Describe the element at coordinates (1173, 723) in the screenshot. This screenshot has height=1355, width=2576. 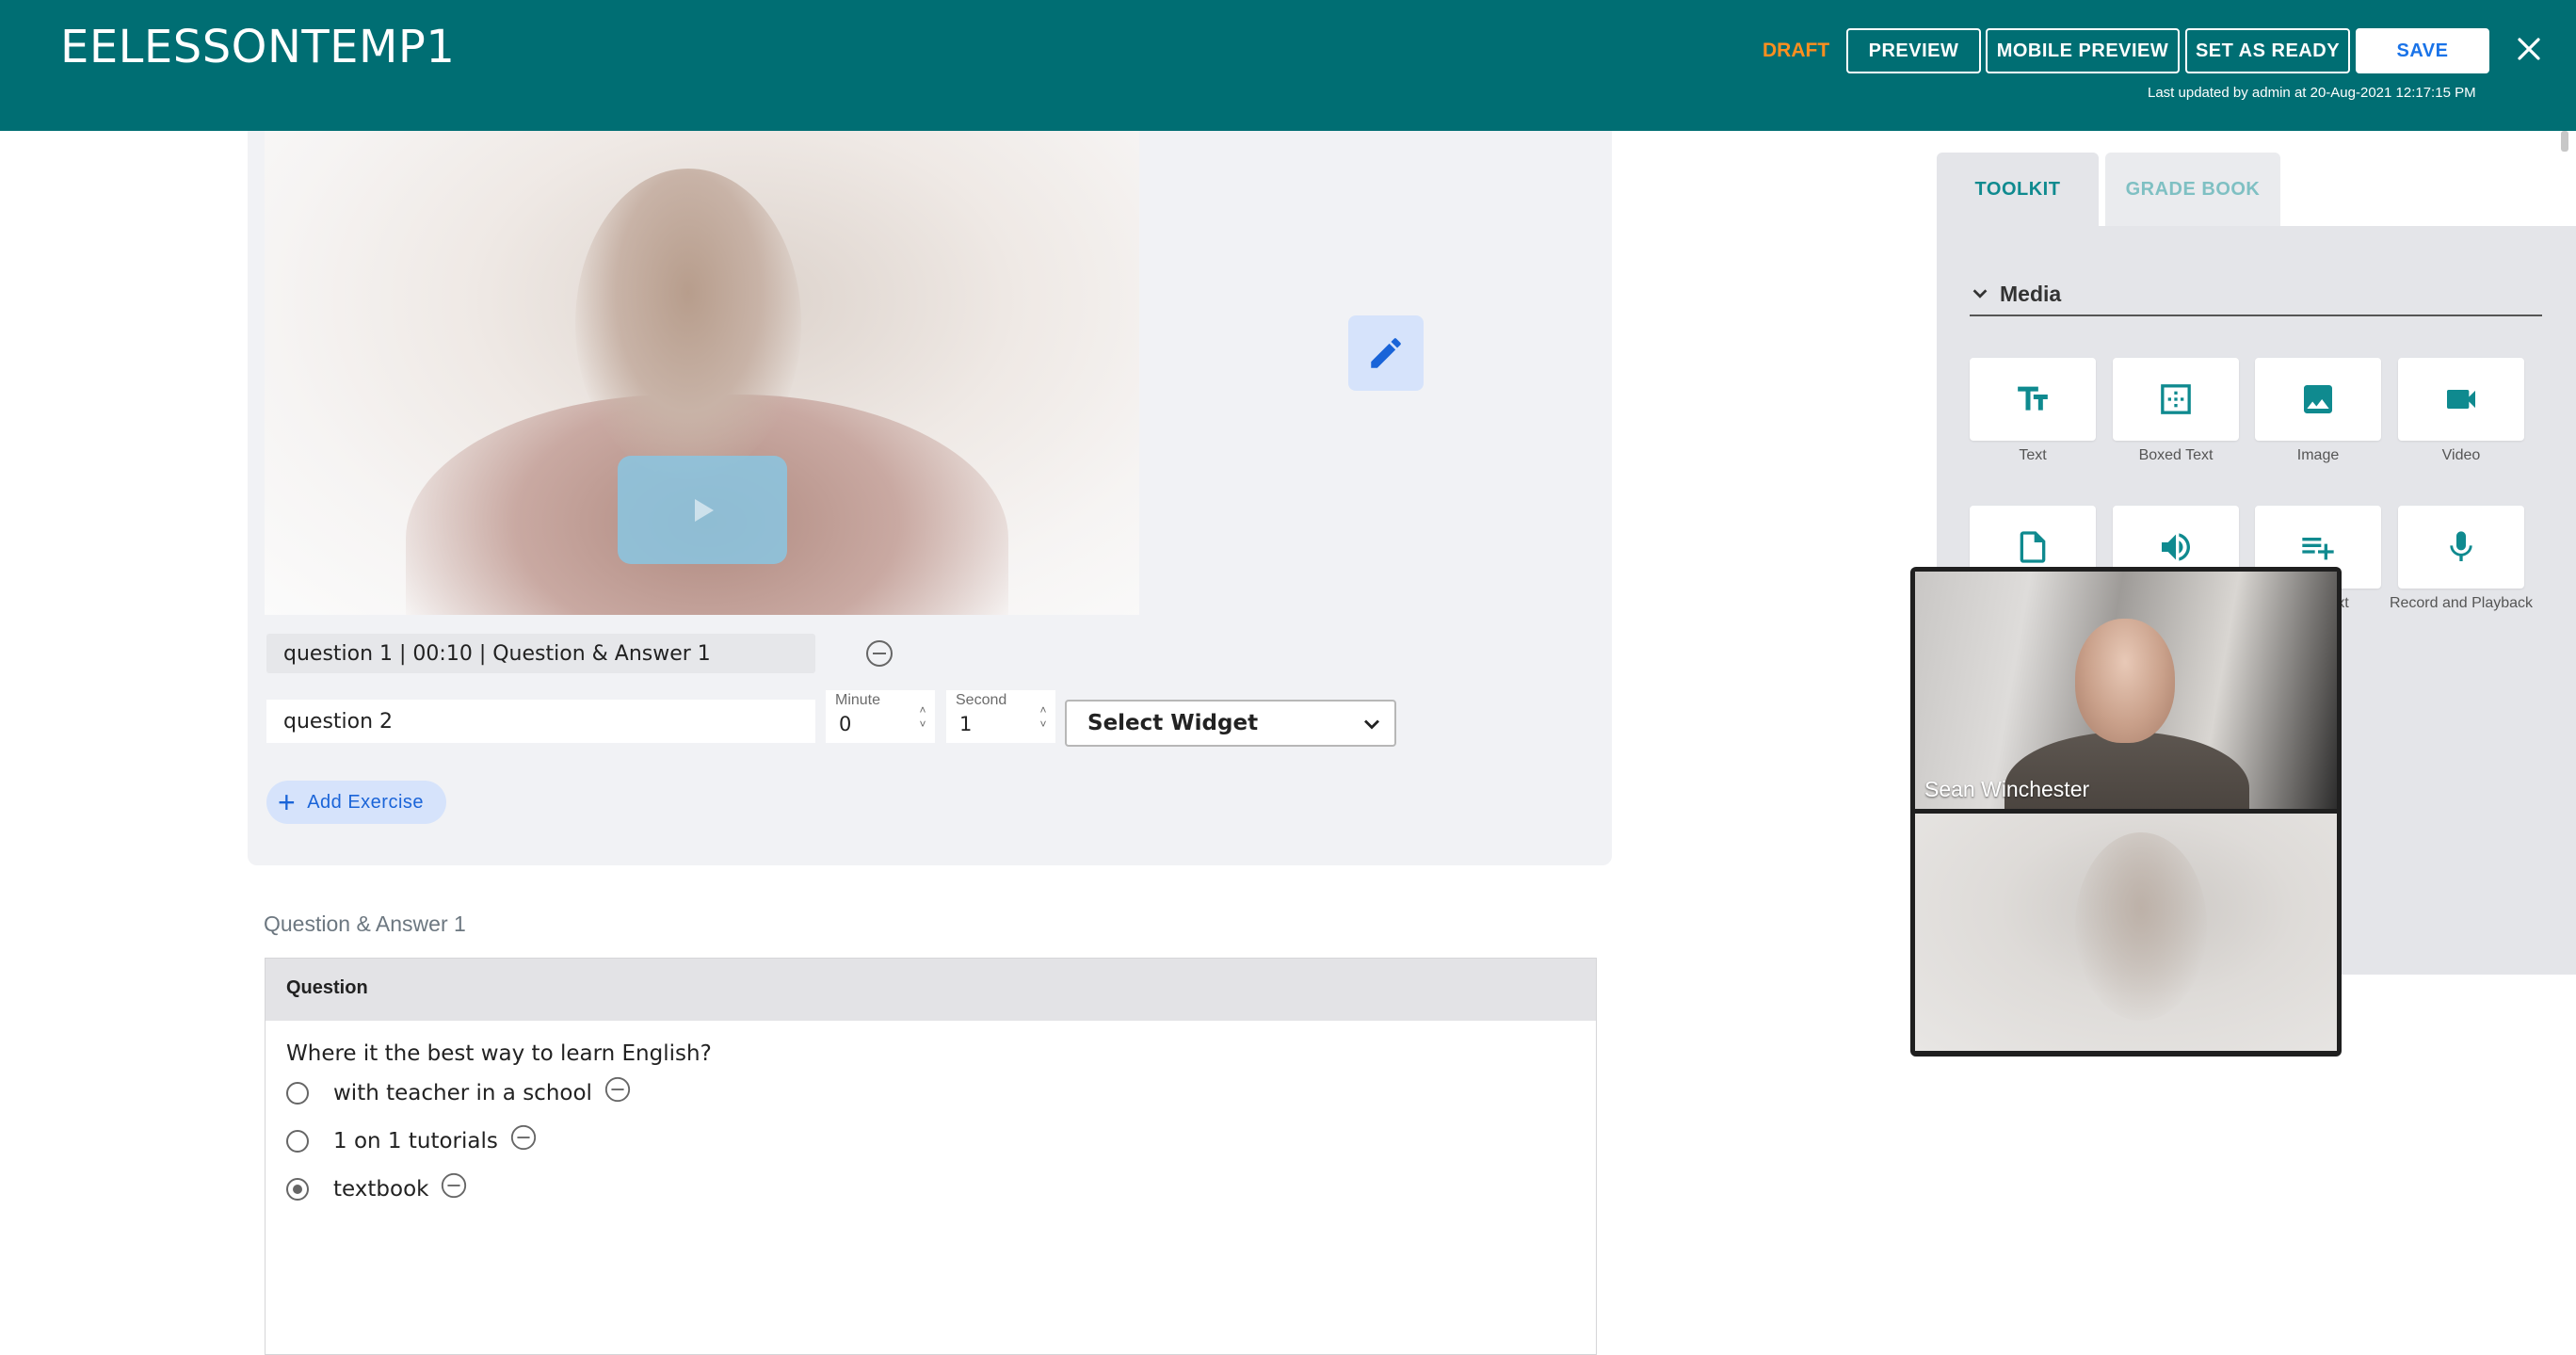
I see `widget-select-value: Select Widget` at that location.